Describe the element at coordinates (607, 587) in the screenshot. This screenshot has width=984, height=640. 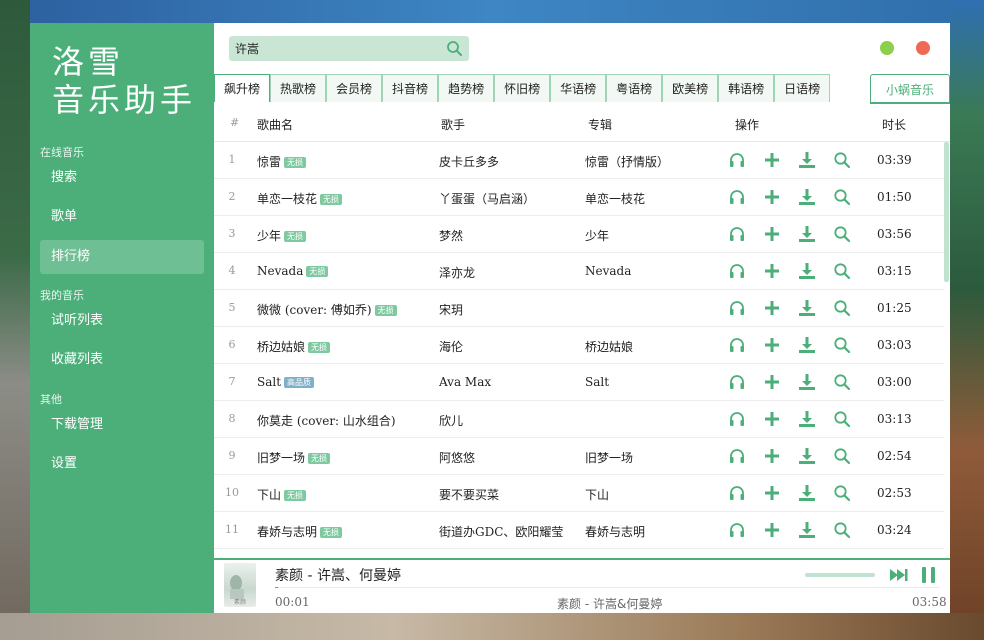
I see `progress-bar` at that location.